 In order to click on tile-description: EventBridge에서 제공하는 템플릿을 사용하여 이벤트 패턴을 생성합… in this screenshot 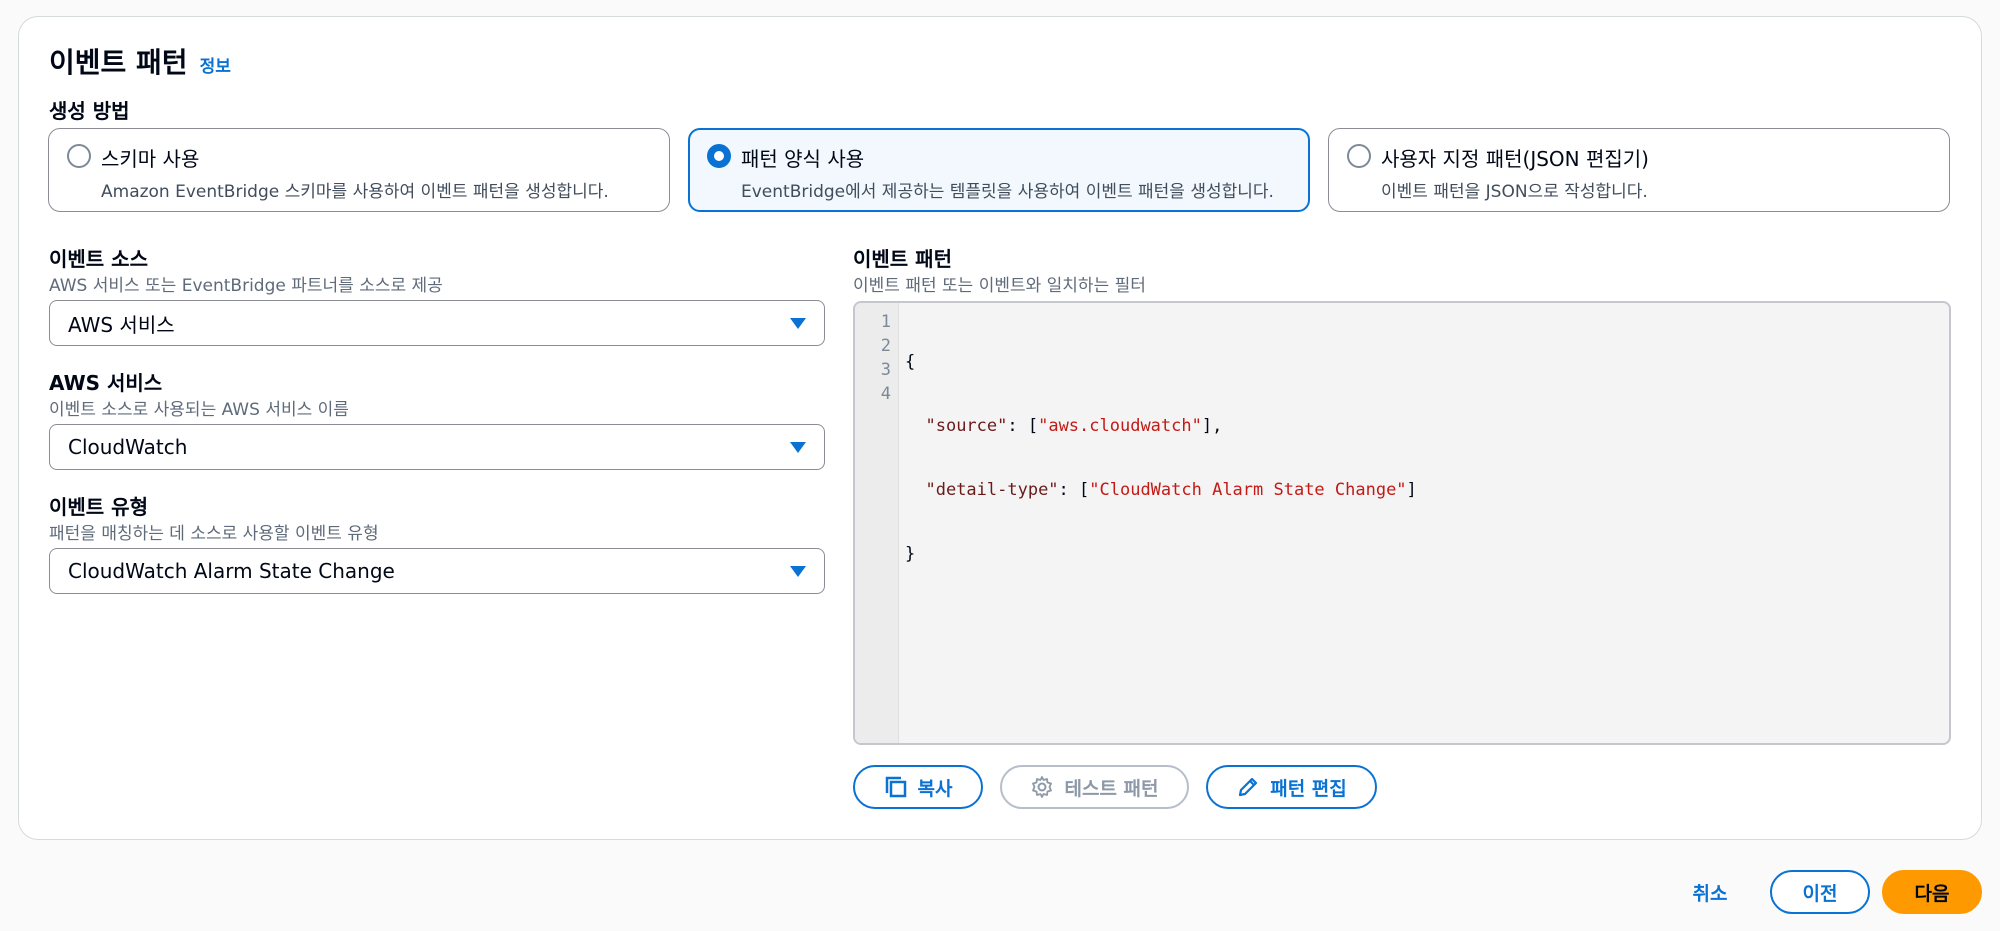, I will do `click(1007, 192)`.